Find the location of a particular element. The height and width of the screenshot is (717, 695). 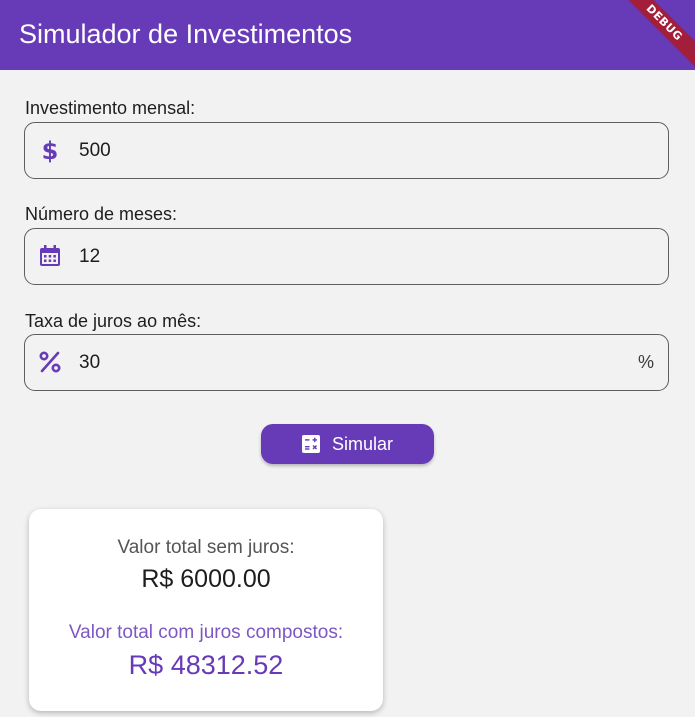

interest-rate-field: 30 % is located at coordinates (346, 362).